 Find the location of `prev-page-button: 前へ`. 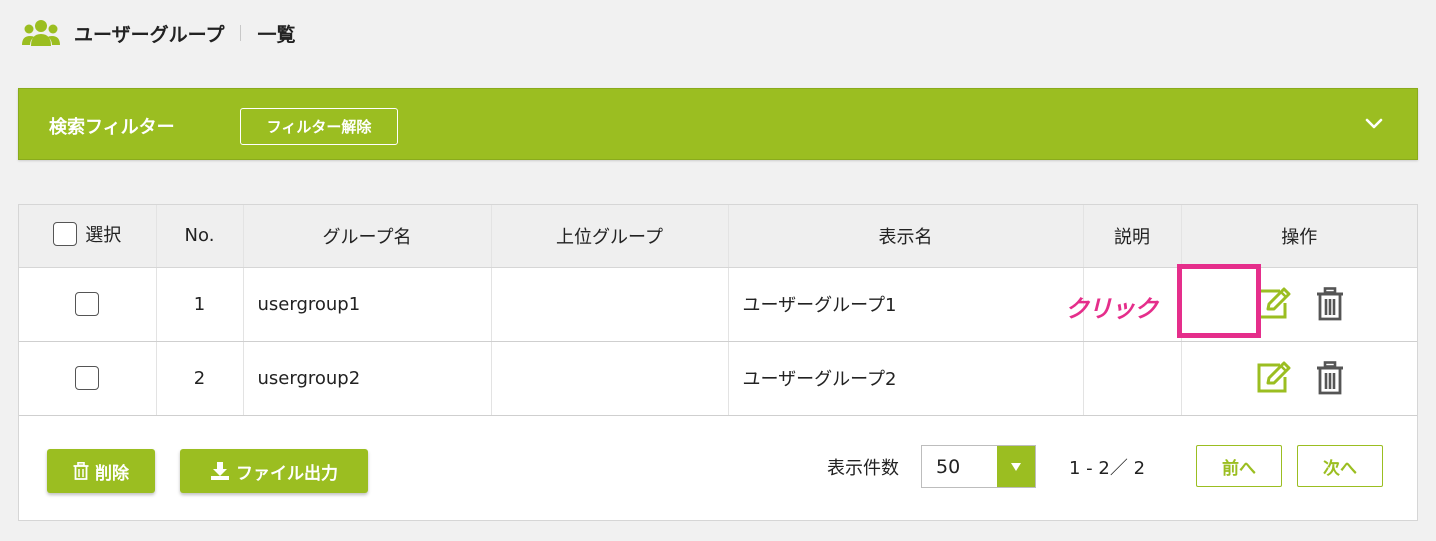

prev-page-button: 前へ is located at coordinates (1239, 466).